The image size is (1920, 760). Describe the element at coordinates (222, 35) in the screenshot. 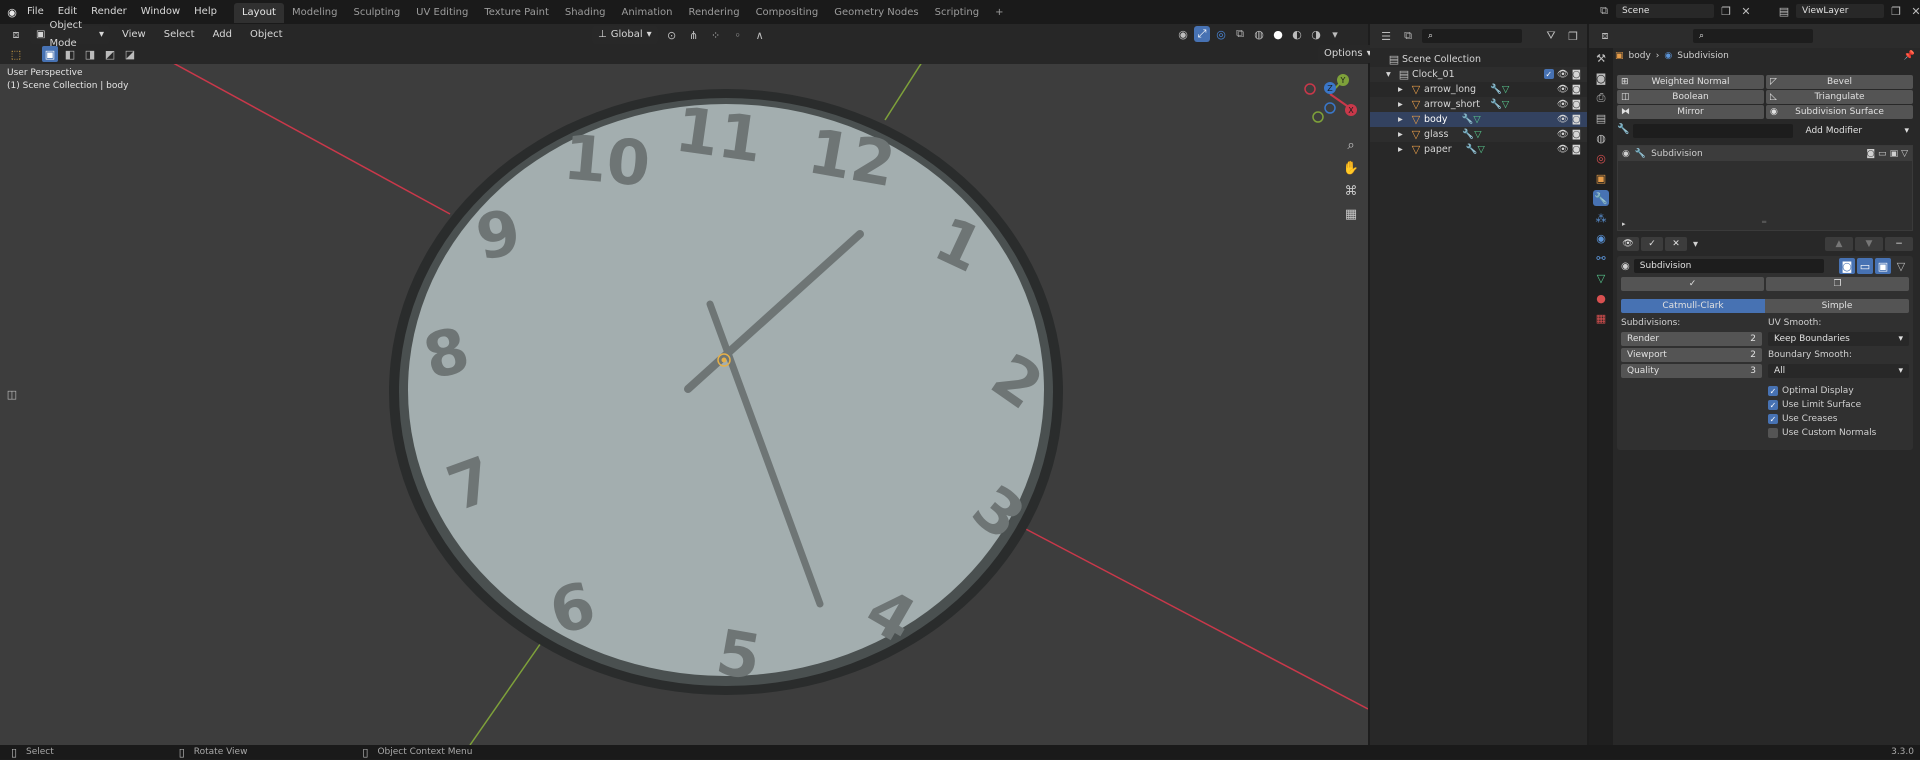

I see `menu-add: Add` at that location.